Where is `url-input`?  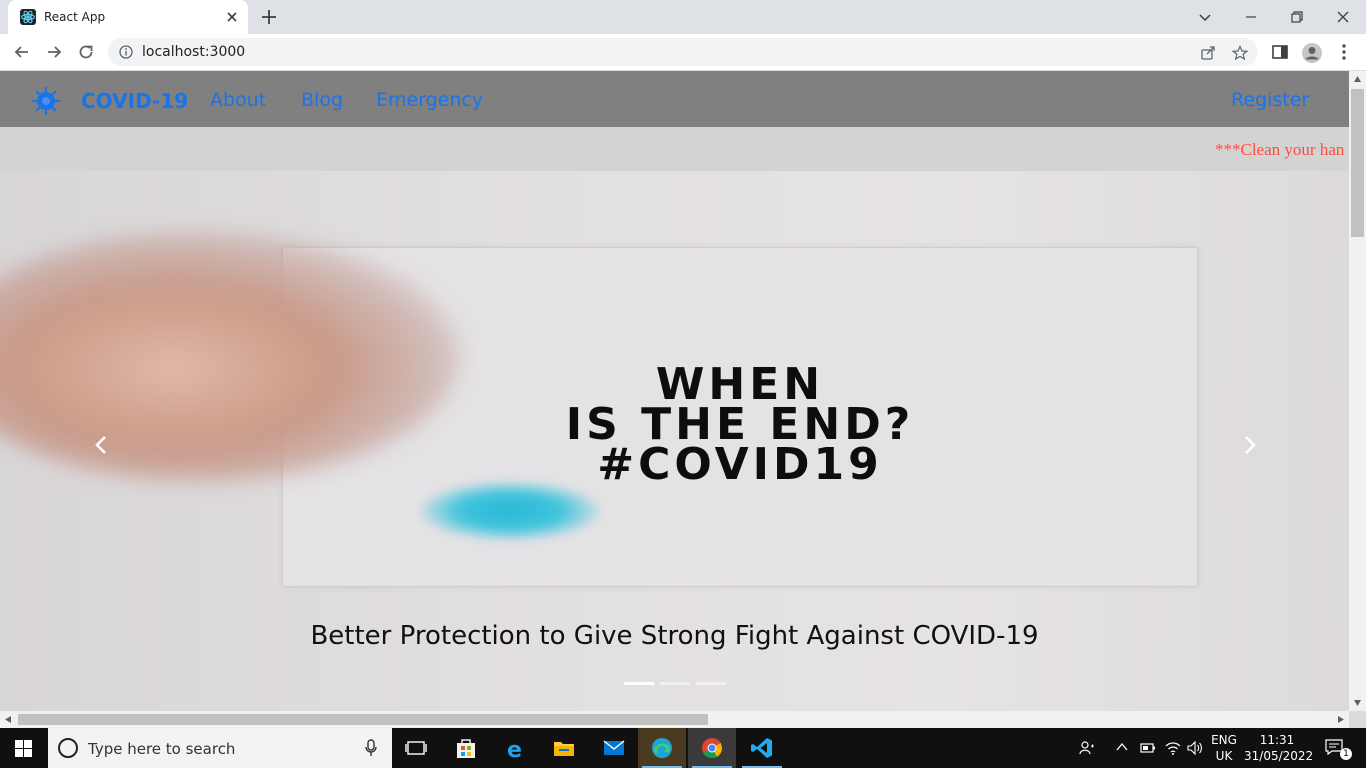
url-input is located at coordinates (592, 52).